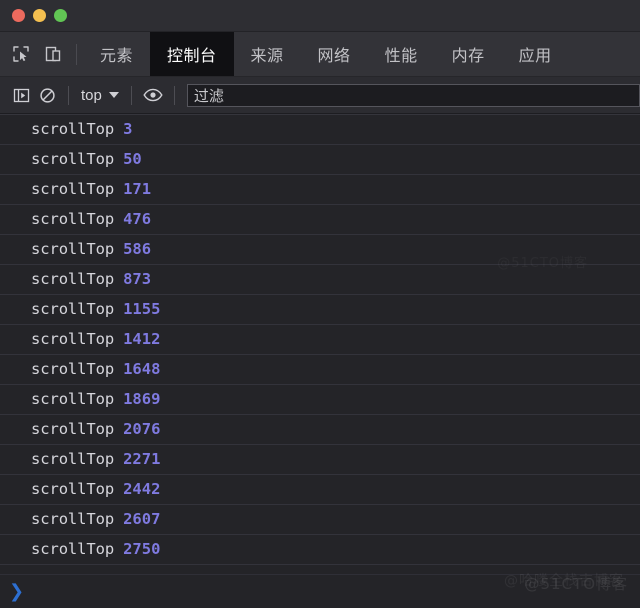 The width and height of the screenshot is (640, 608). Describe the element at coordinates (142, 548) in the screenshot. I see `console-message-value: 2750` at that location.